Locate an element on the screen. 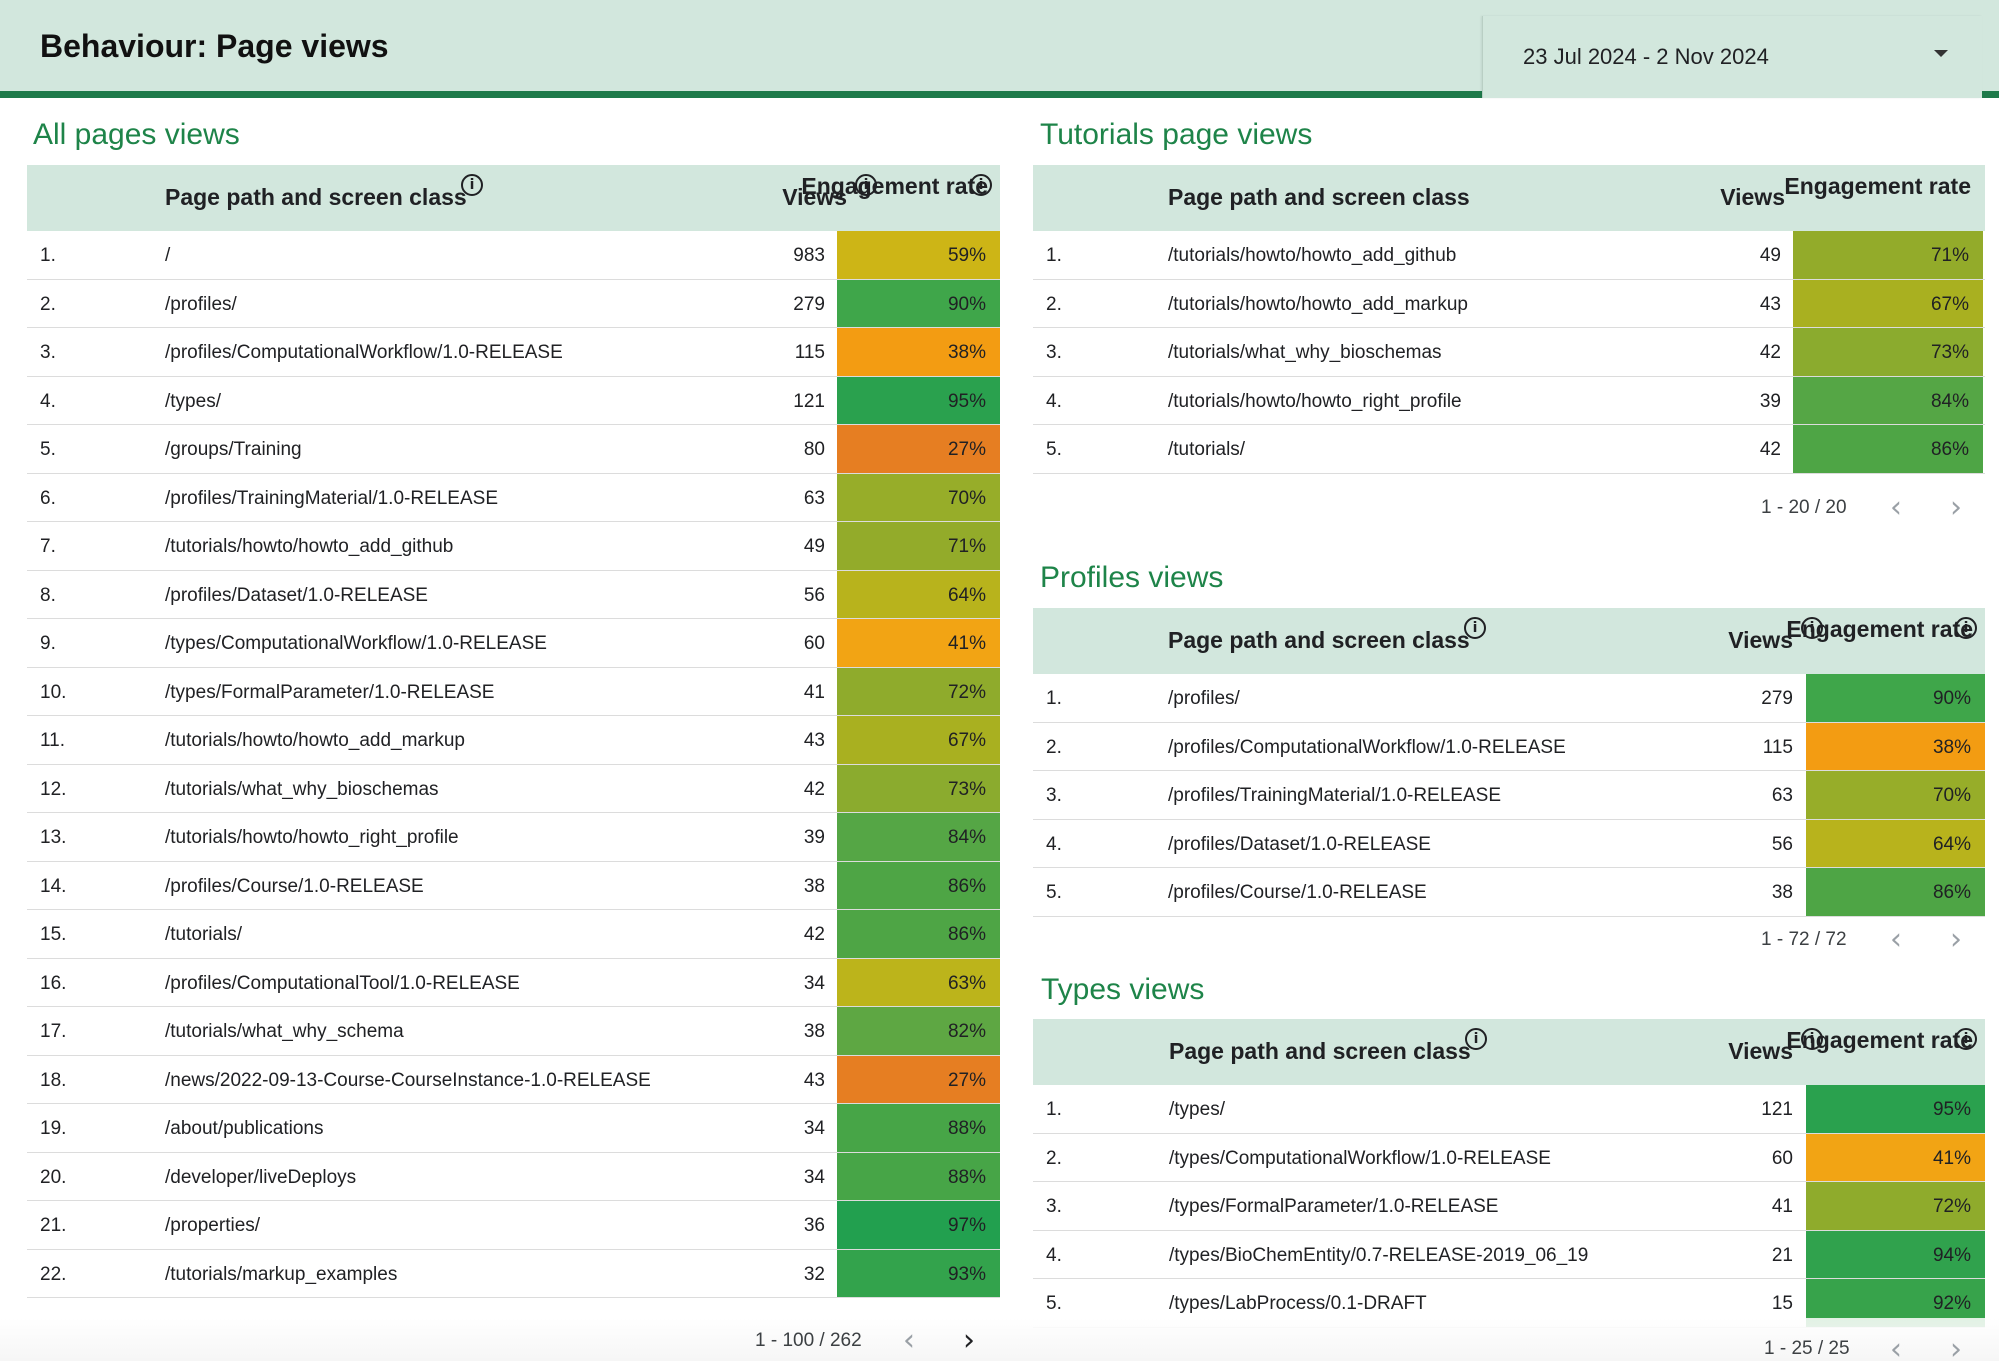 This screenshot has width=1999, height=1361. table-row: 1. /profiles/279 90% is located at coordinates (1509, 698).